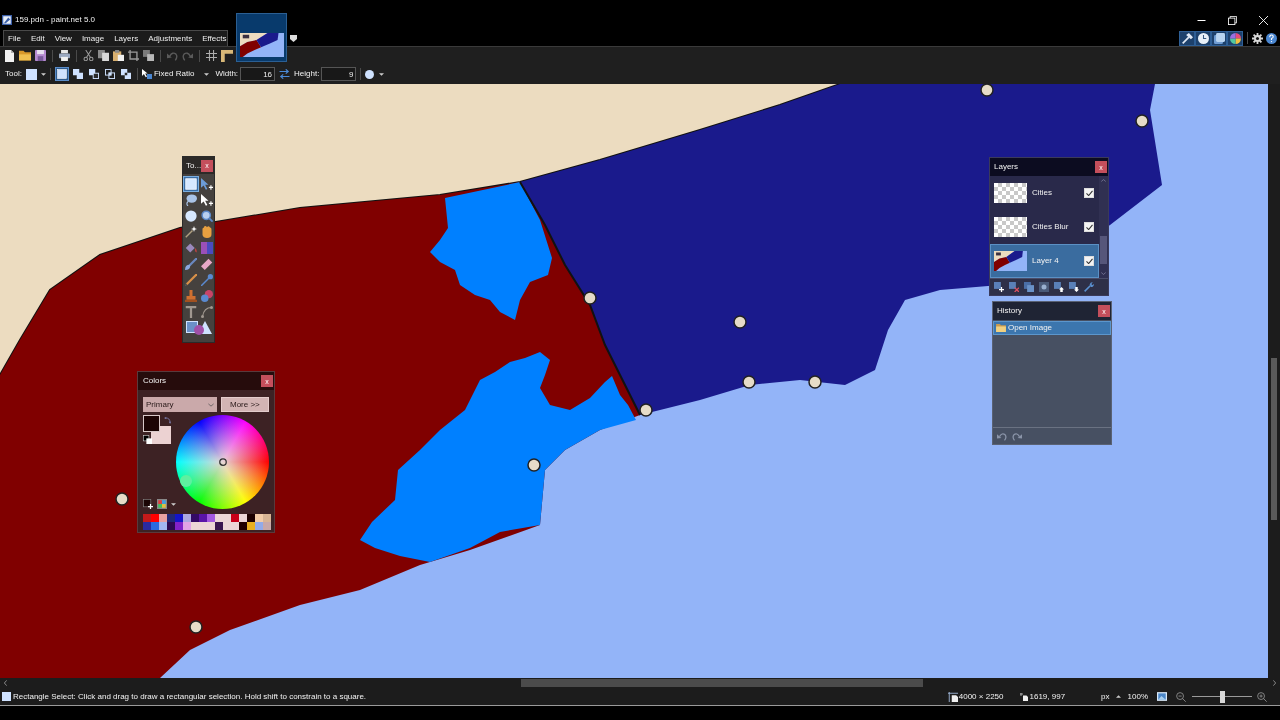  I want to click on marker-icon, so click(186, 481).